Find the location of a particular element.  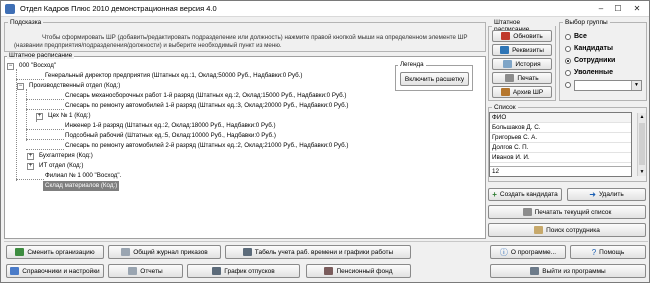

app-icon is located at coordinates (10, 9).